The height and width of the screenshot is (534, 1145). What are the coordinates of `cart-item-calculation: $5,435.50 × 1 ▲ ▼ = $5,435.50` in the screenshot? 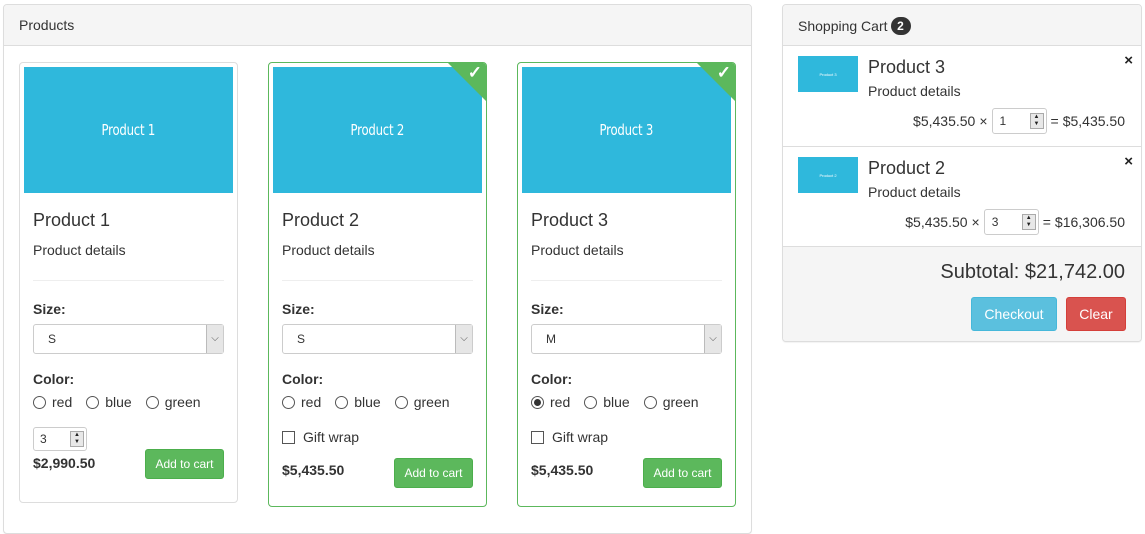 It's located at (1019, 121).